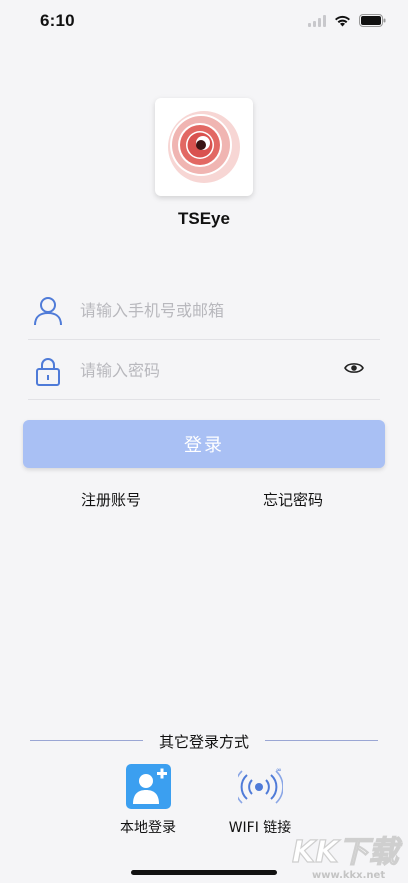 Image resolution: width=408 pixels, height=883 pixels. What do you see at coordinates (204, 218) in the screenshot?
I see `app-name: TSEye` at bounding box center [204, 218].